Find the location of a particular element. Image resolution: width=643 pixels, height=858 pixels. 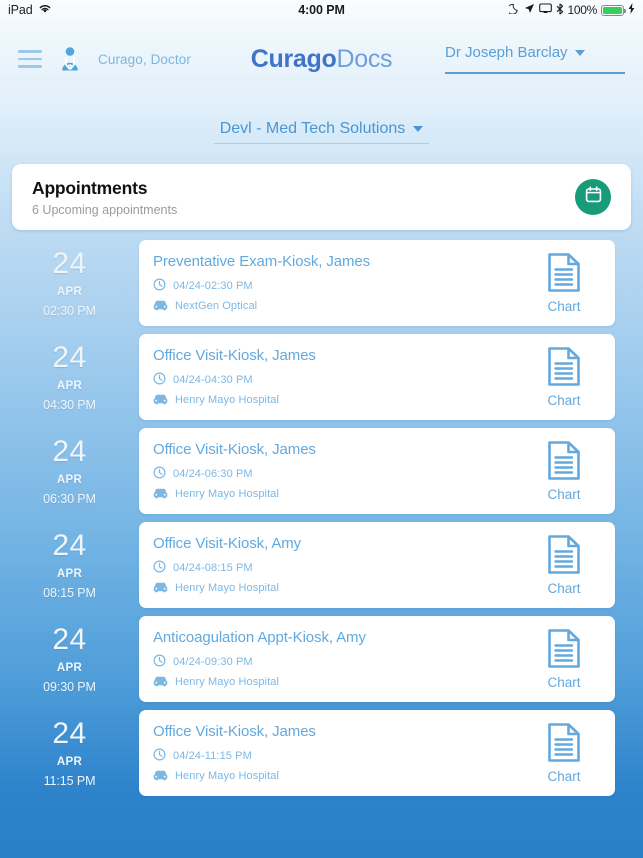

appointment-time: 11:15 PM is located at coordinates (69, 780).